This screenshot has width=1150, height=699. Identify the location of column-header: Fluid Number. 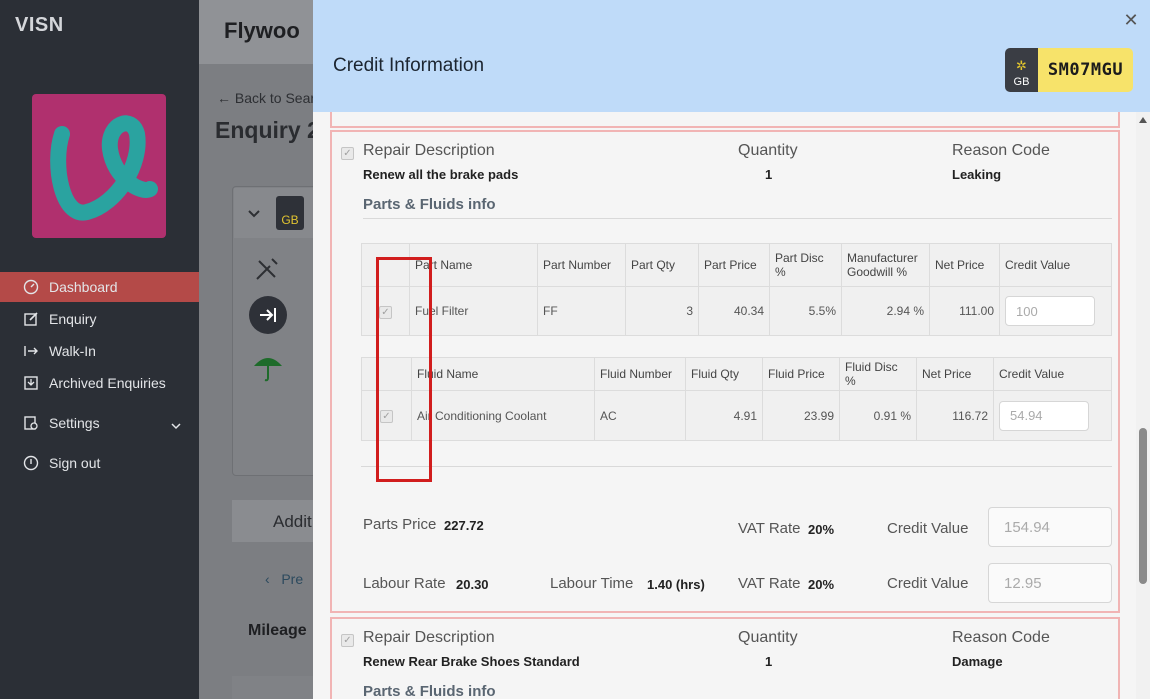
(640, 374).